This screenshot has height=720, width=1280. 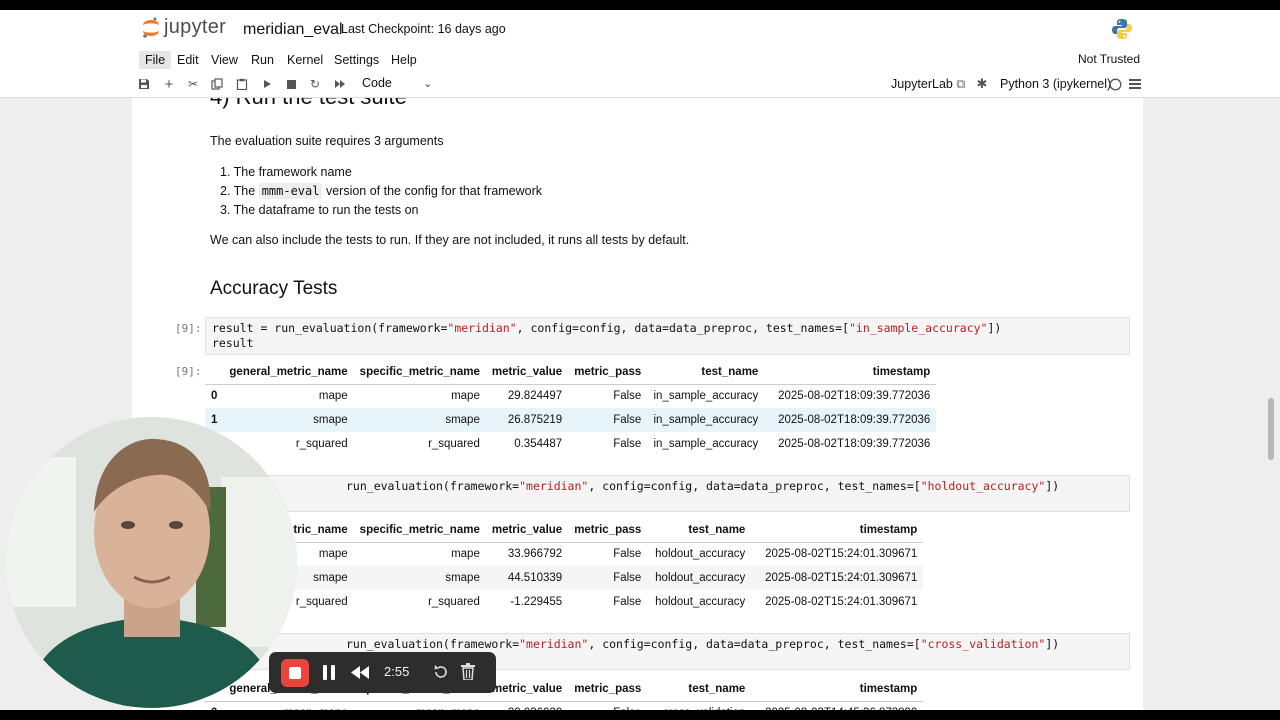 I want to click on kernel-status-icon, so click(x=1115, y=84).